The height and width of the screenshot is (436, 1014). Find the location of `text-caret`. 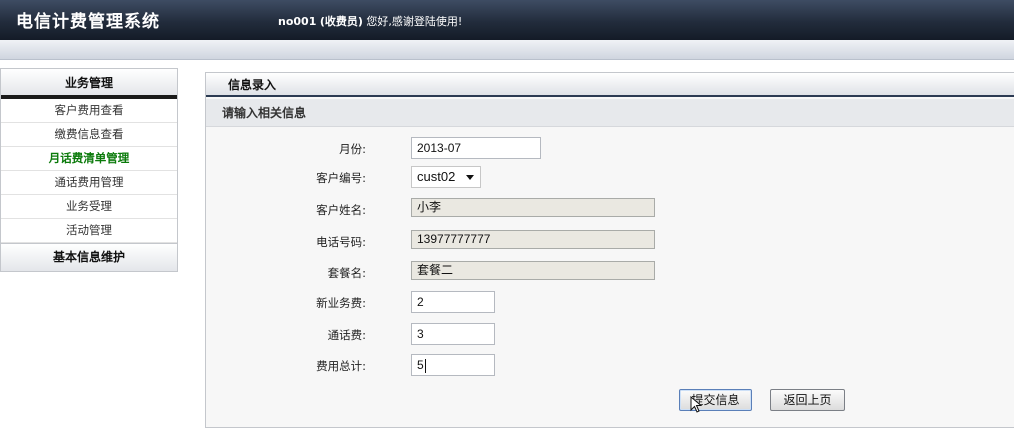

text-caret is located at coordinates (425, 365).